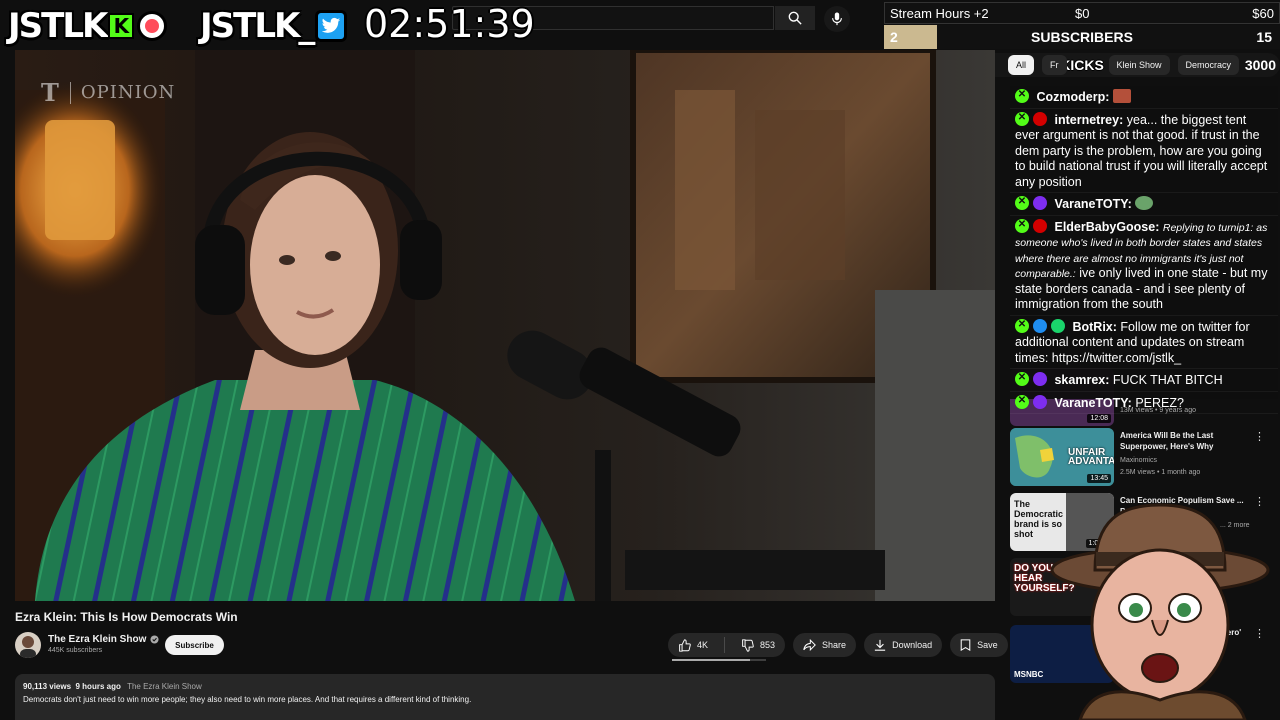 This screenshot has height=720, width=1280. Describe the element at coordinates (70, 92) in the screenshot. I see `watermark-divider` at that location.